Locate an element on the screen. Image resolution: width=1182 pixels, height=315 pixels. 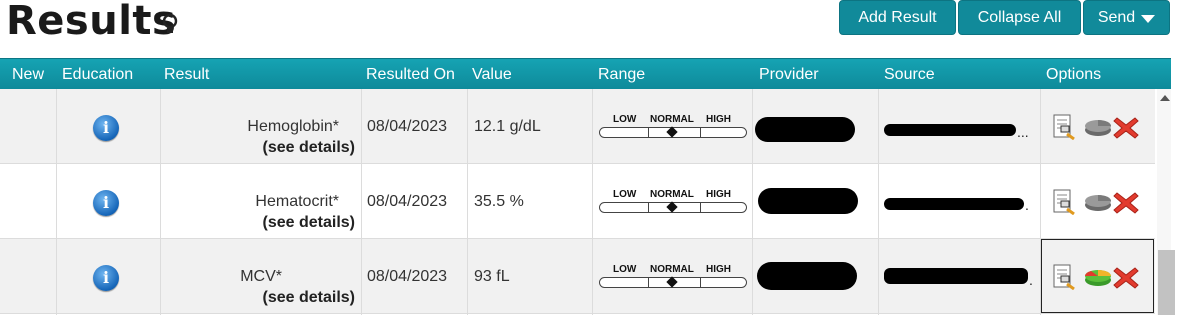
scrollbar-thumb is located at coordinates (1166, 282).